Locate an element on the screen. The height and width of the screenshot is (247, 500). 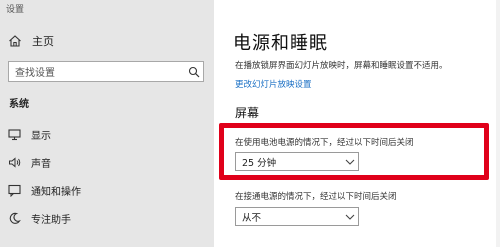
sidebar-item-display: 显示 is located at coordinates (107, 134).